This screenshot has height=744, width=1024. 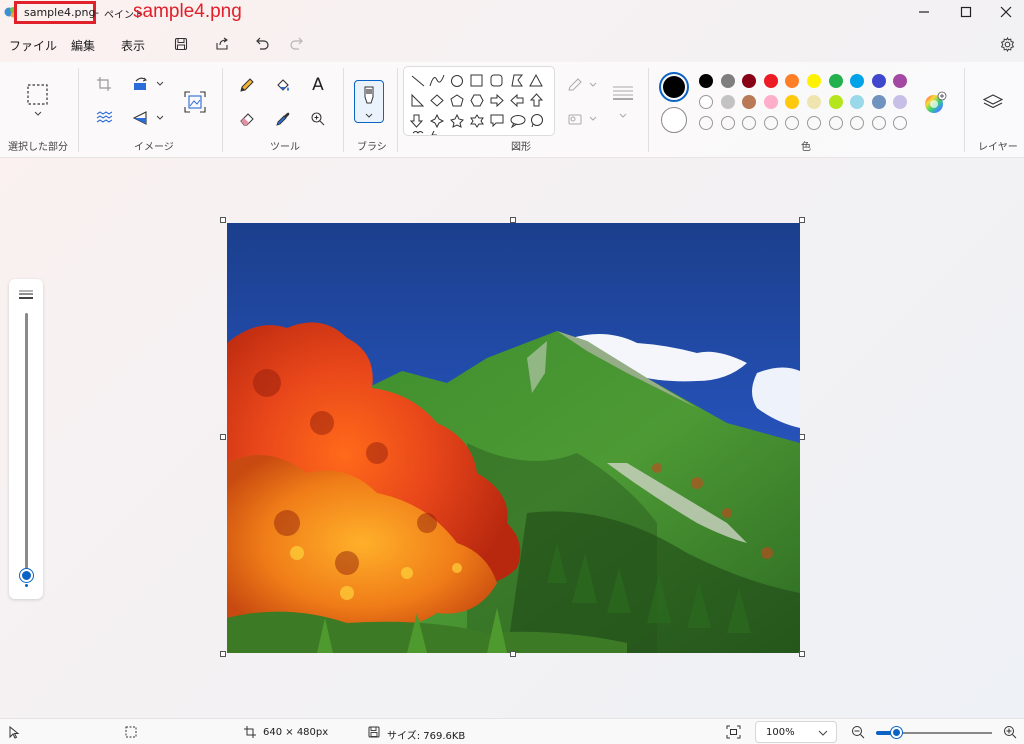 I want to click on maximize-button, so click(x=966, y=12).